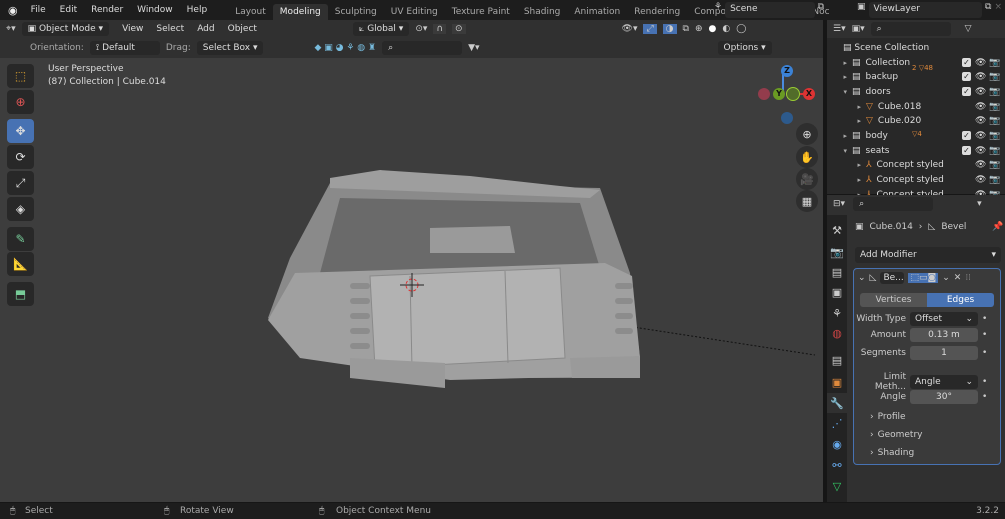  What do you see at coordinates (928, 255) in the screenshot?
I see `add-modifier-dropdown: Add Modifier ▾` at bounding box center [928, 255].